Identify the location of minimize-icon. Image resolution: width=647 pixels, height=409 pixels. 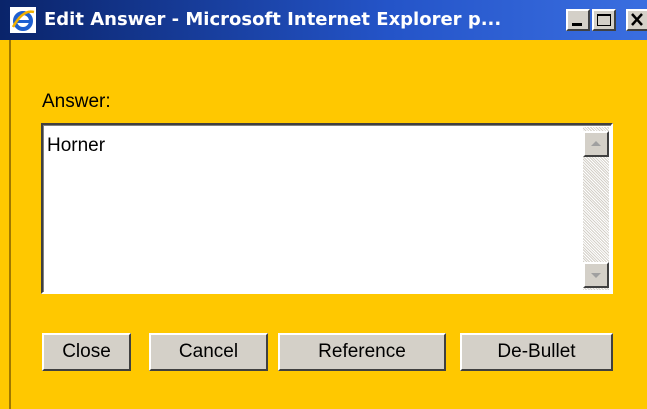
(577, 24).